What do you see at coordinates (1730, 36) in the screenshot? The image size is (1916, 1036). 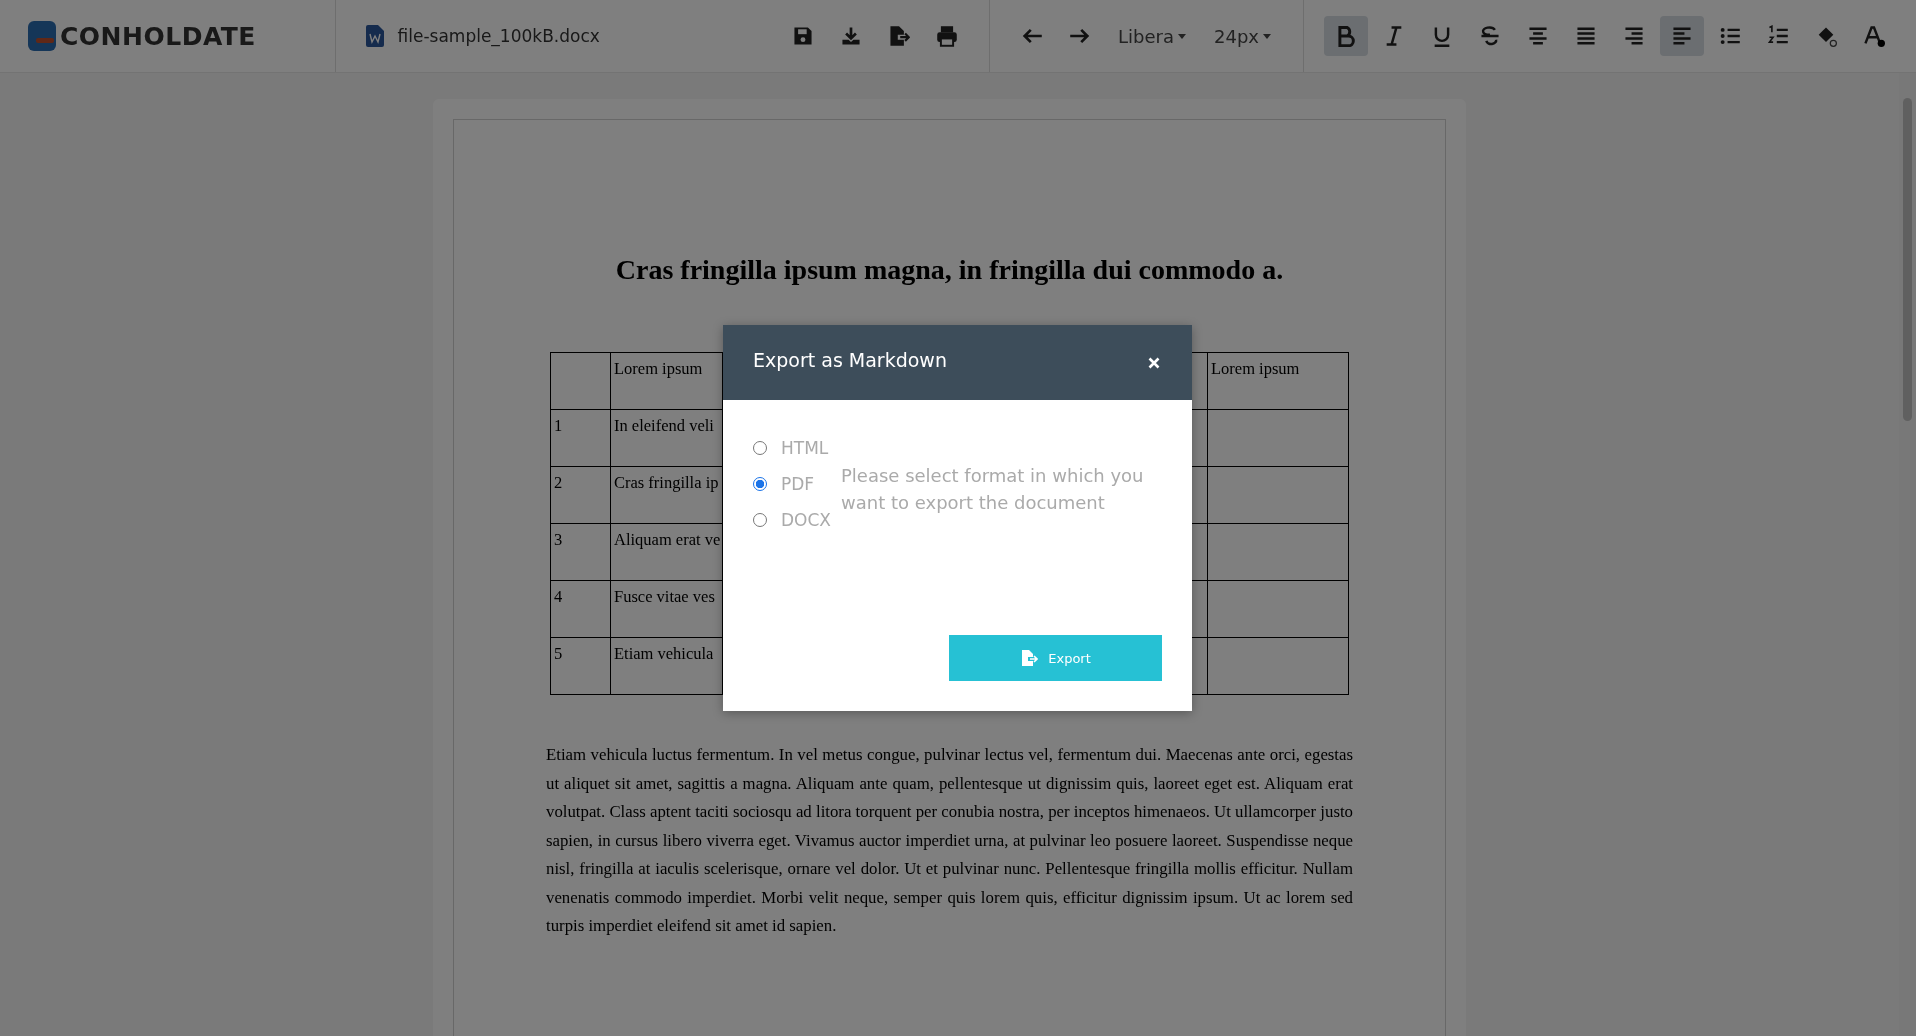 I see `bullet-list-icon` at bounding box center [1730, 36].